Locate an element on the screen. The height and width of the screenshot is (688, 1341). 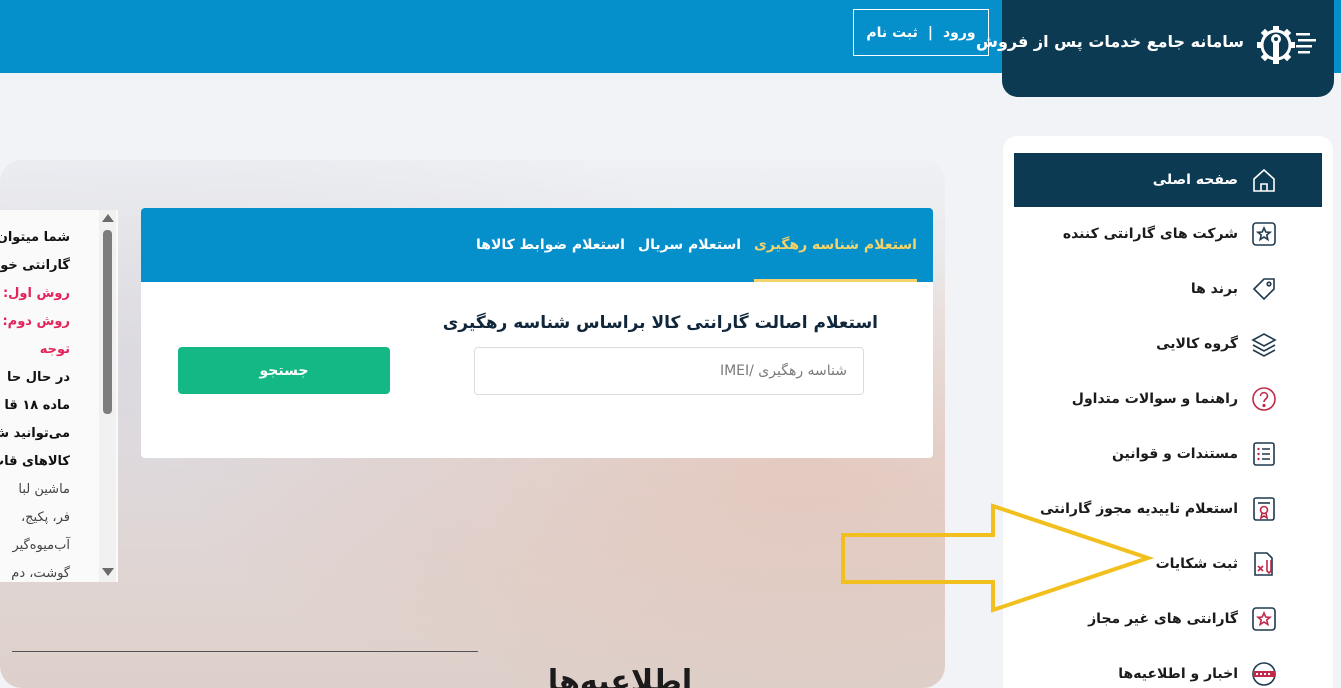
gear-wrench-logo-icon is located at coordinates (1286, 45).